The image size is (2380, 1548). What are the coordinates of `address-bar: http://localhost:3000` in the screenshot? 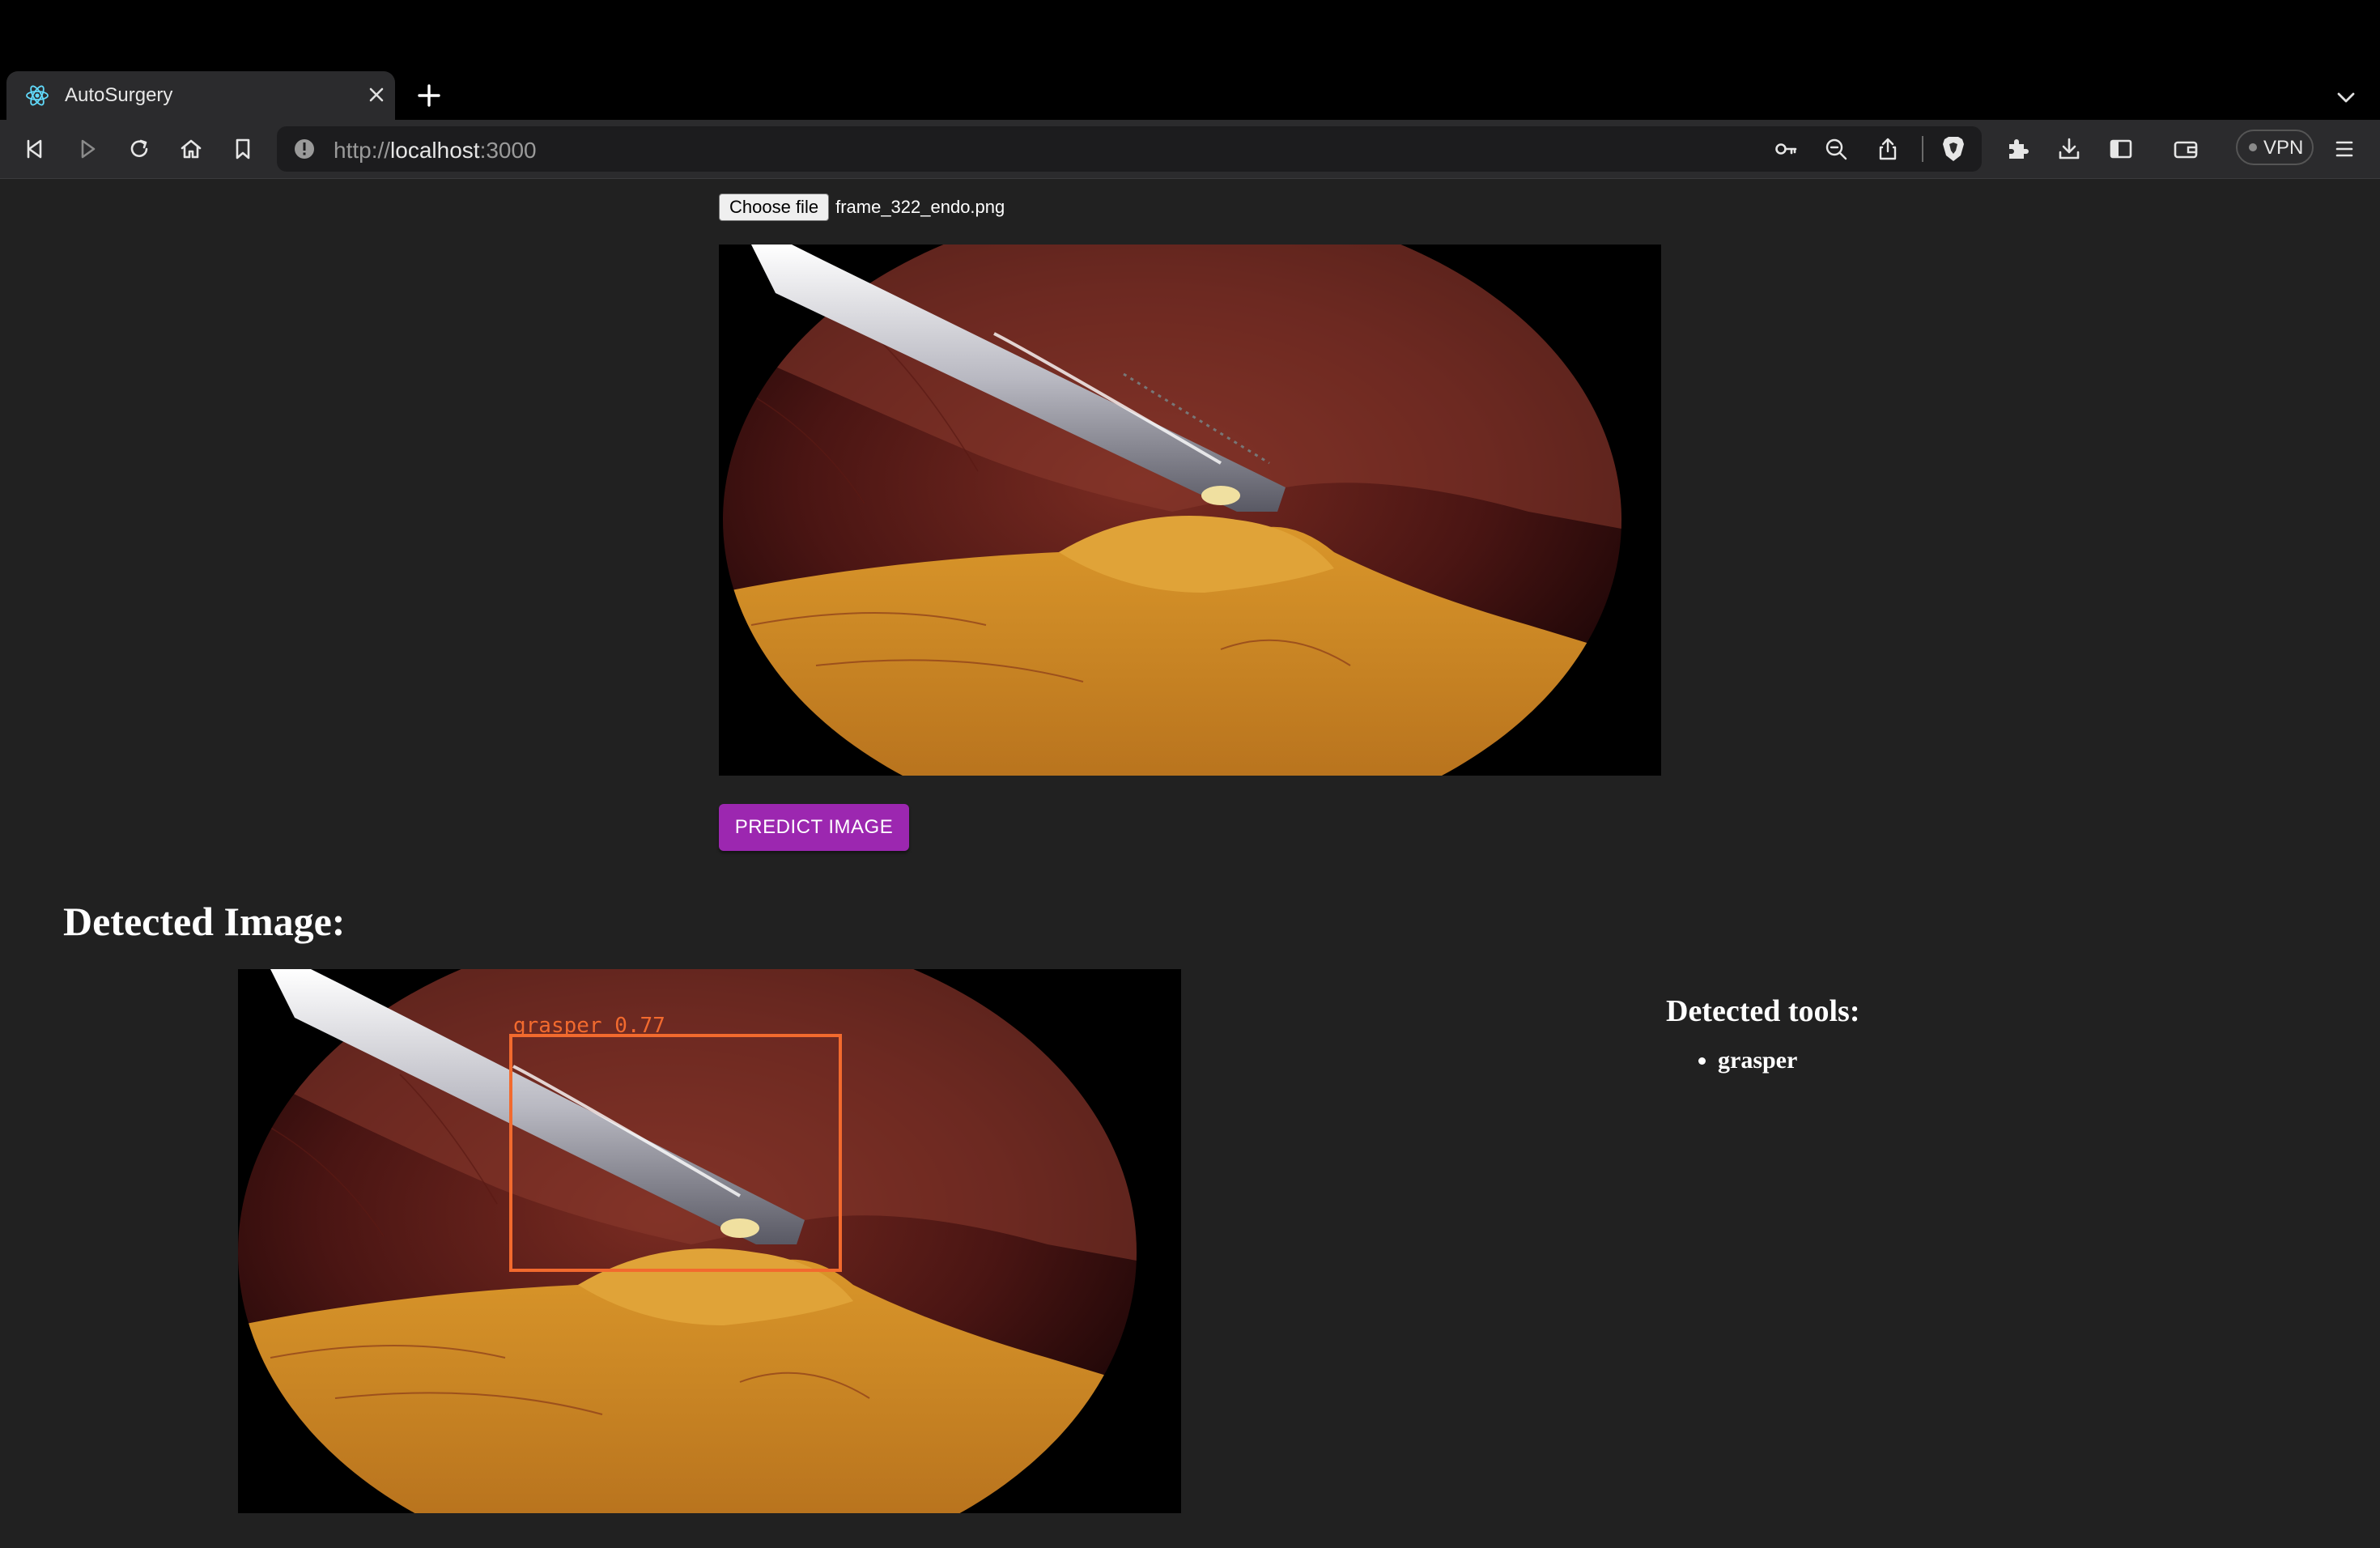 It's located at (1129, 149).